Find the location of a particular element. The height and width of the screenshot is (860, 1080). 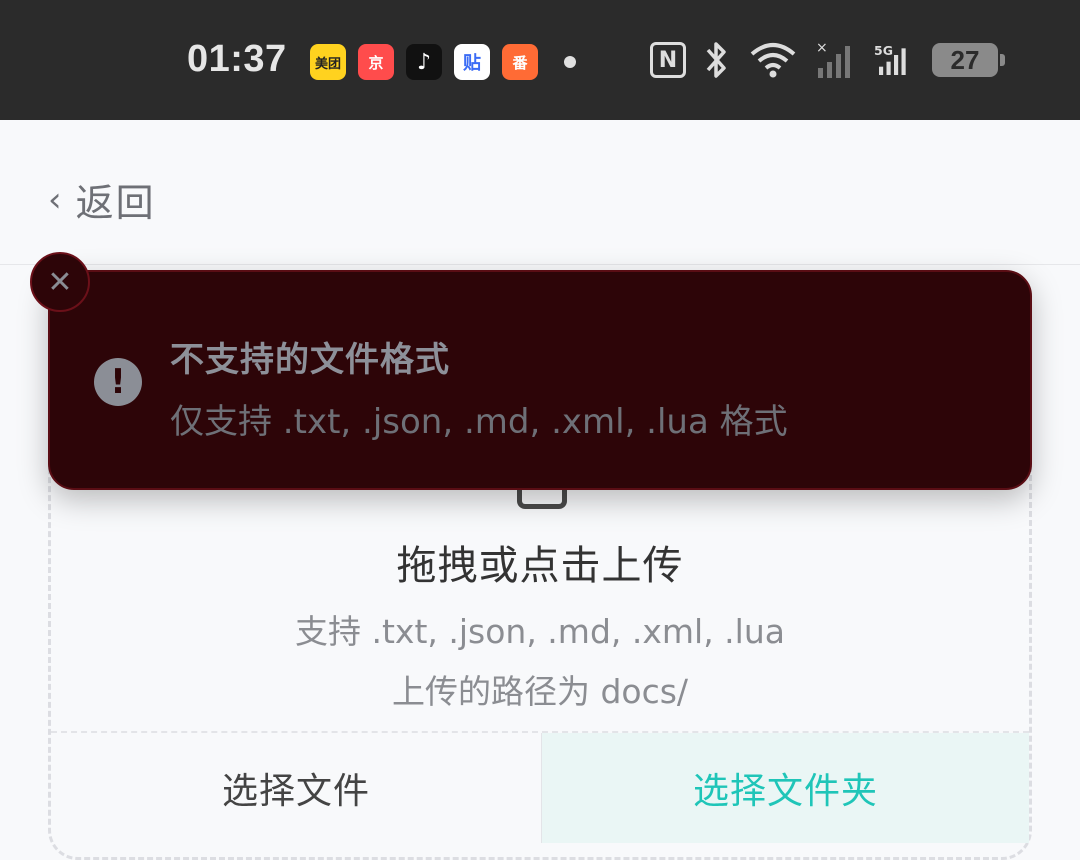

status-time: 01:37 is located at coordinates (237, 59).